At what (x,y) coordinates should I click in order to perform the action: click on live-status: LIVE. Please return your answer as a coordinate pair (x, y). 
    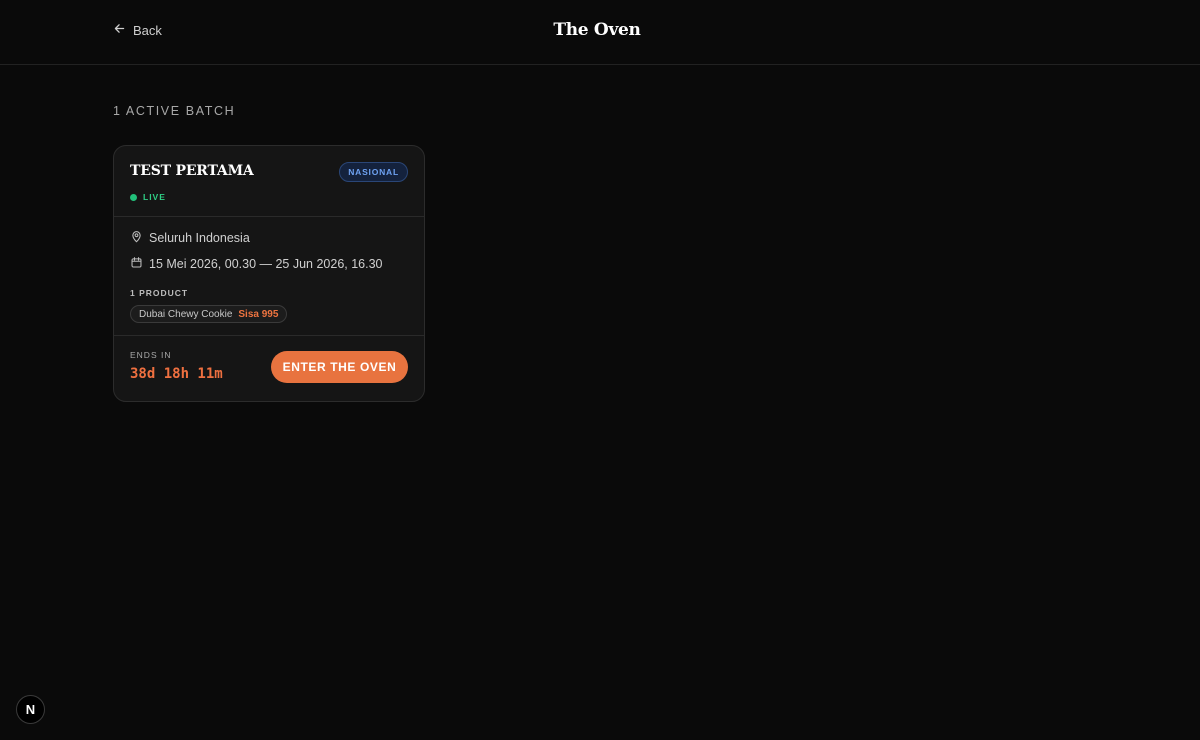
    Looking at the image, I should click on (148, 197).